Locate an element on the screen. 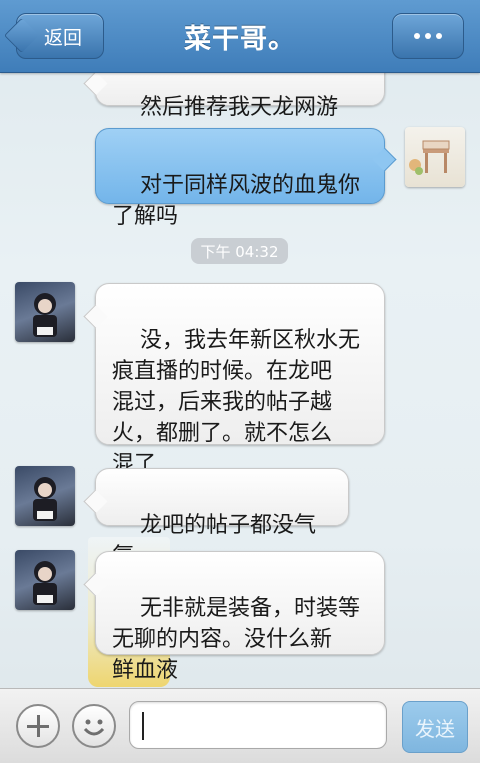 This screenshot has width=480, height=763. message-bubble-incoming: 龙吧的帖子都没气氛 is located at coordinates (222, 518).